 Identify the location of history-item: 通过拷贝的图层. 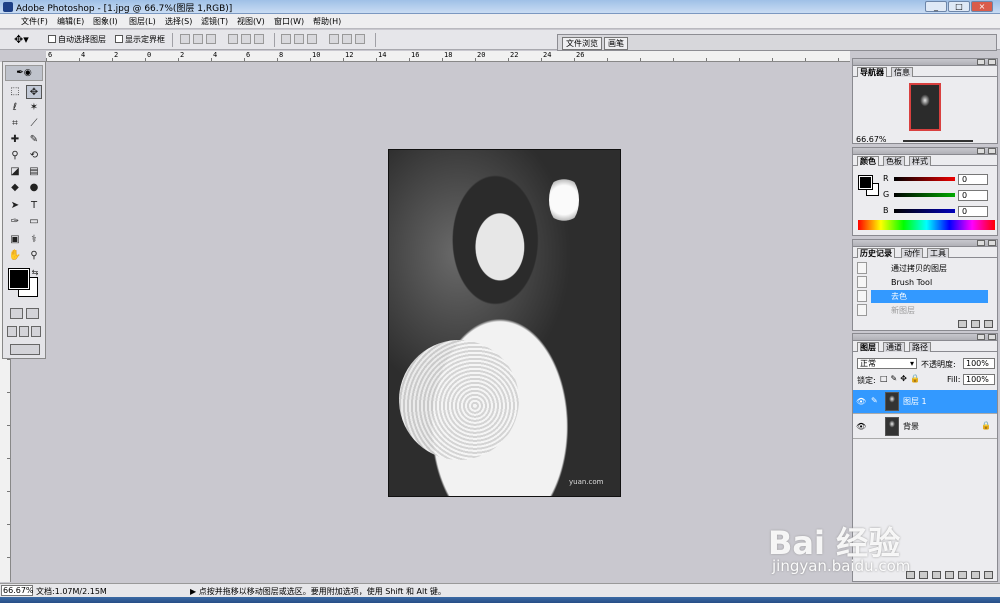
(929, 268).